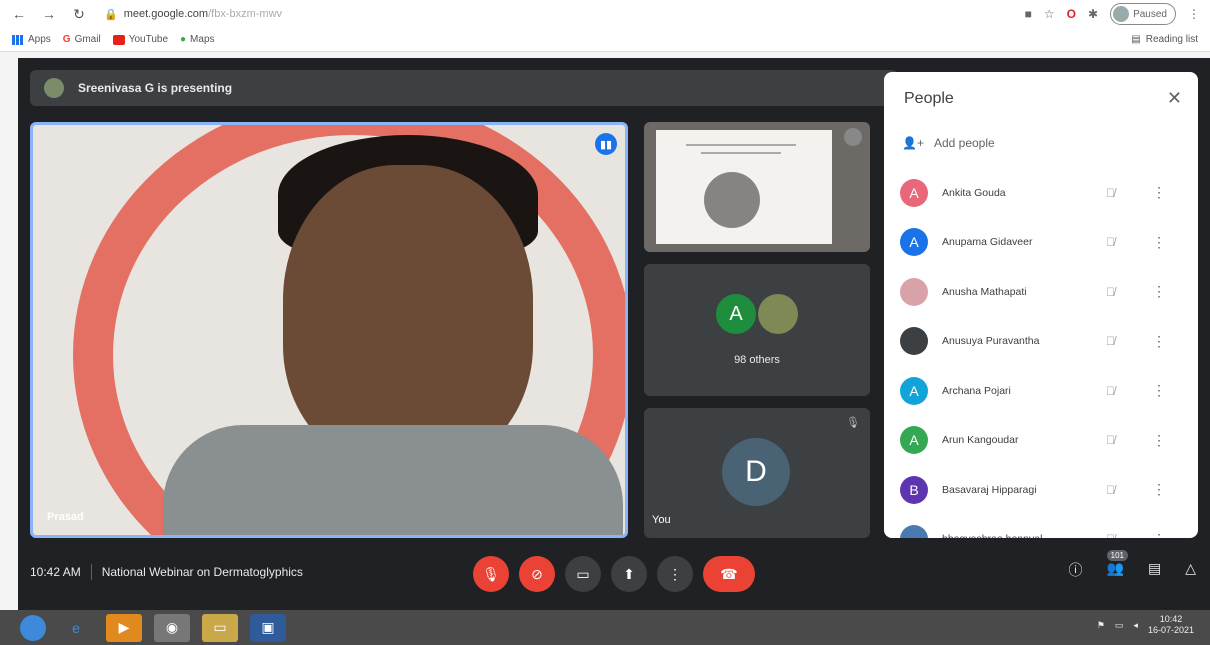  What do you see at coordinates (1154, 570) in the screenshot?
I see `chat-icon: ▤` at bounding box center [1154, 570].